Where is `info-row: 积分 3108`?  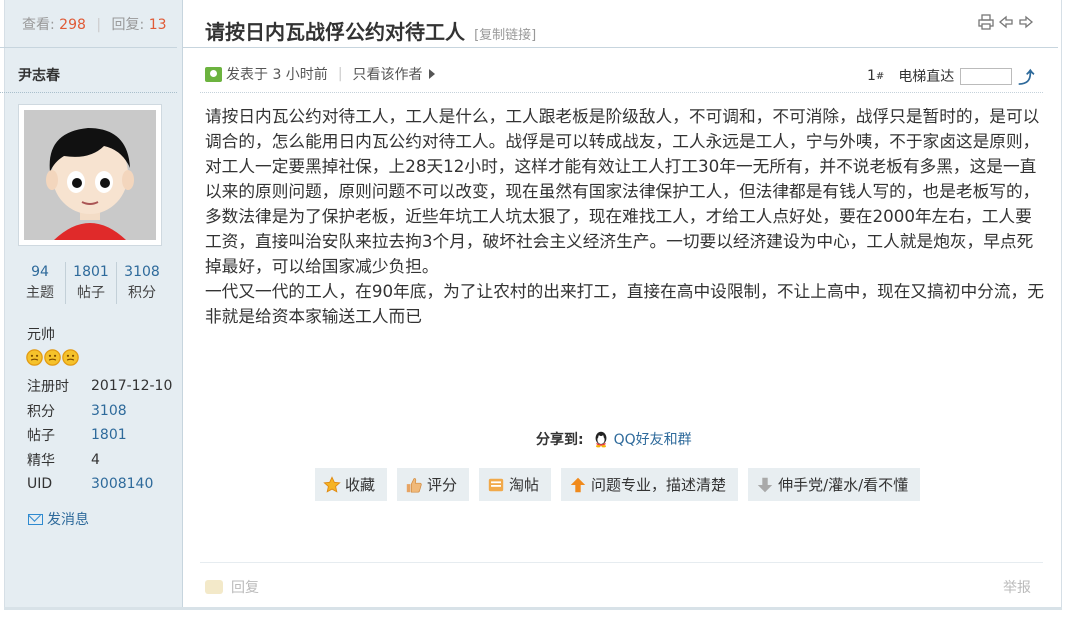 info-row: 积分 3108 is located at coordinates (99, 411).